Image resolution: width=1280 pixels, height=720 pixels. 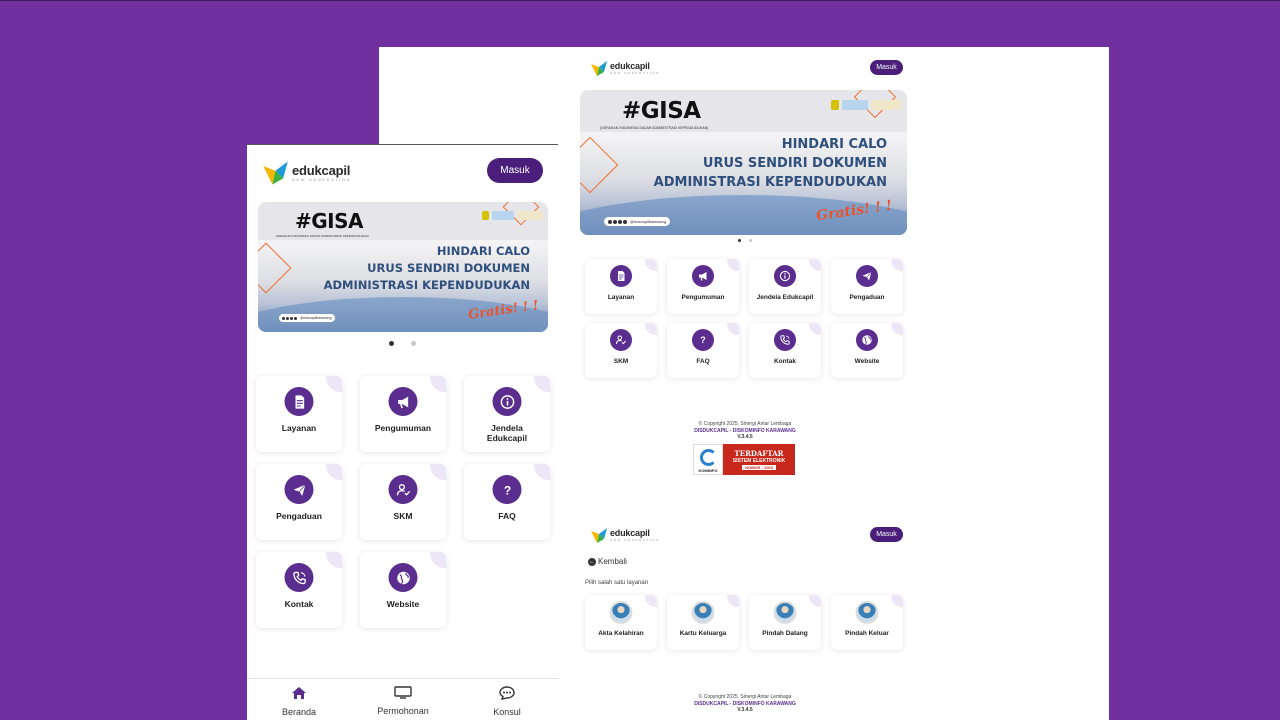 I want to click on banner-line-1: HINDARI CALO, so click(x=834, y=144).